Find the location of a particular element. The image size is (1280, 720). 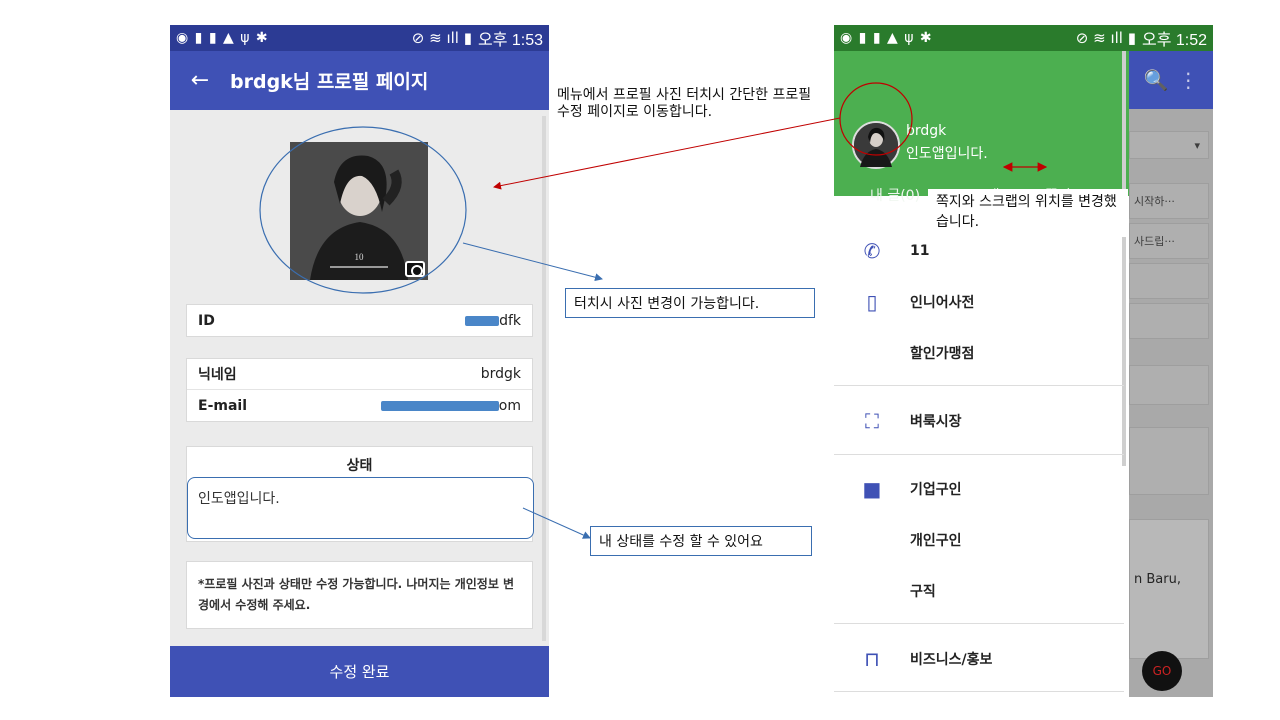

menu-navigation-annotation: 메뉴에서 프로필 사진 터치시 간단한 프로필 수정 페이지로 이동합니다. is located at coordinates (684, 103).